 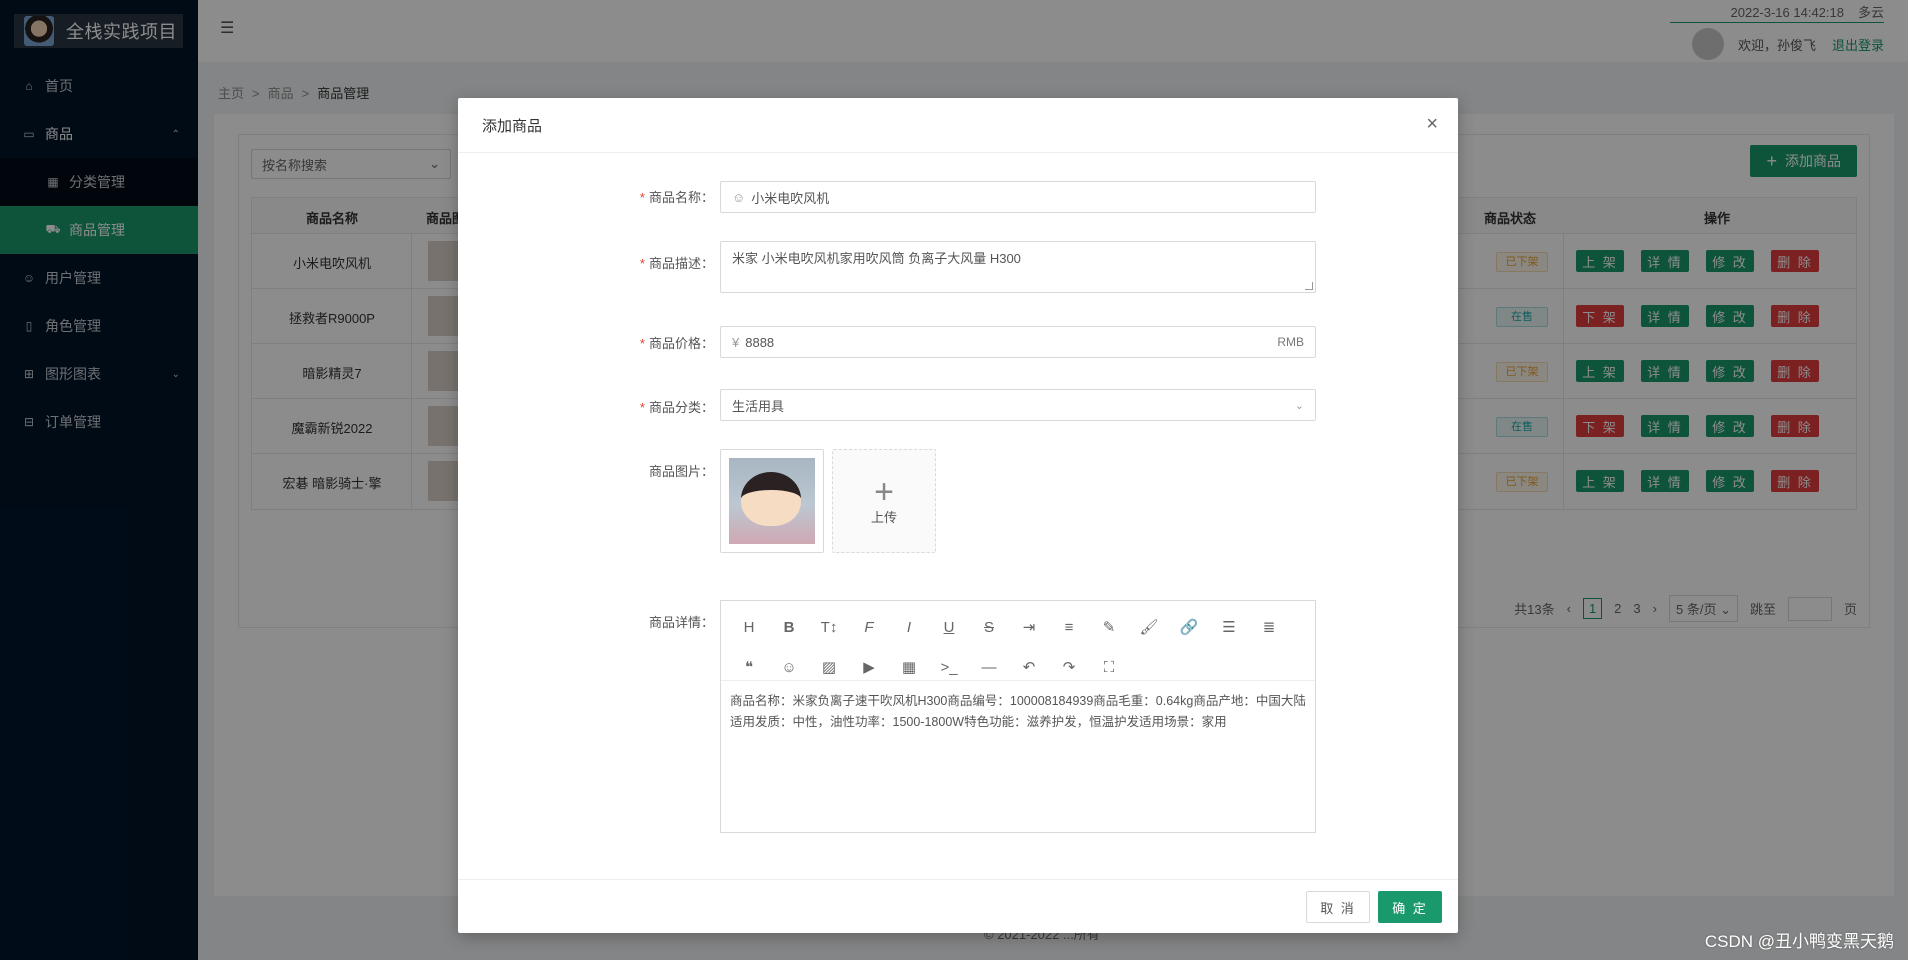 I want to click on table-icon: ▦, so click(x=909, y=667).